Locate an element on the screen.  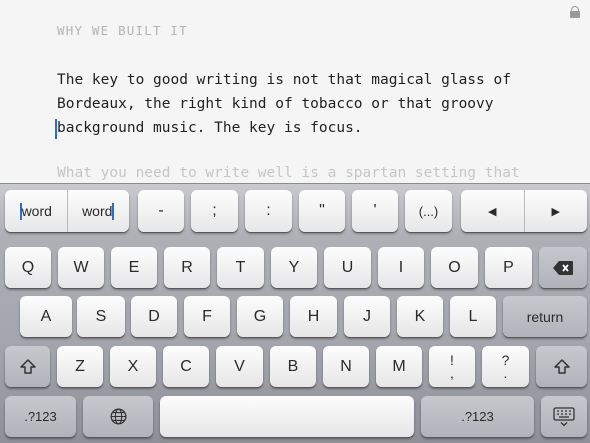
backspace-key is located at coordinates (563, 267).